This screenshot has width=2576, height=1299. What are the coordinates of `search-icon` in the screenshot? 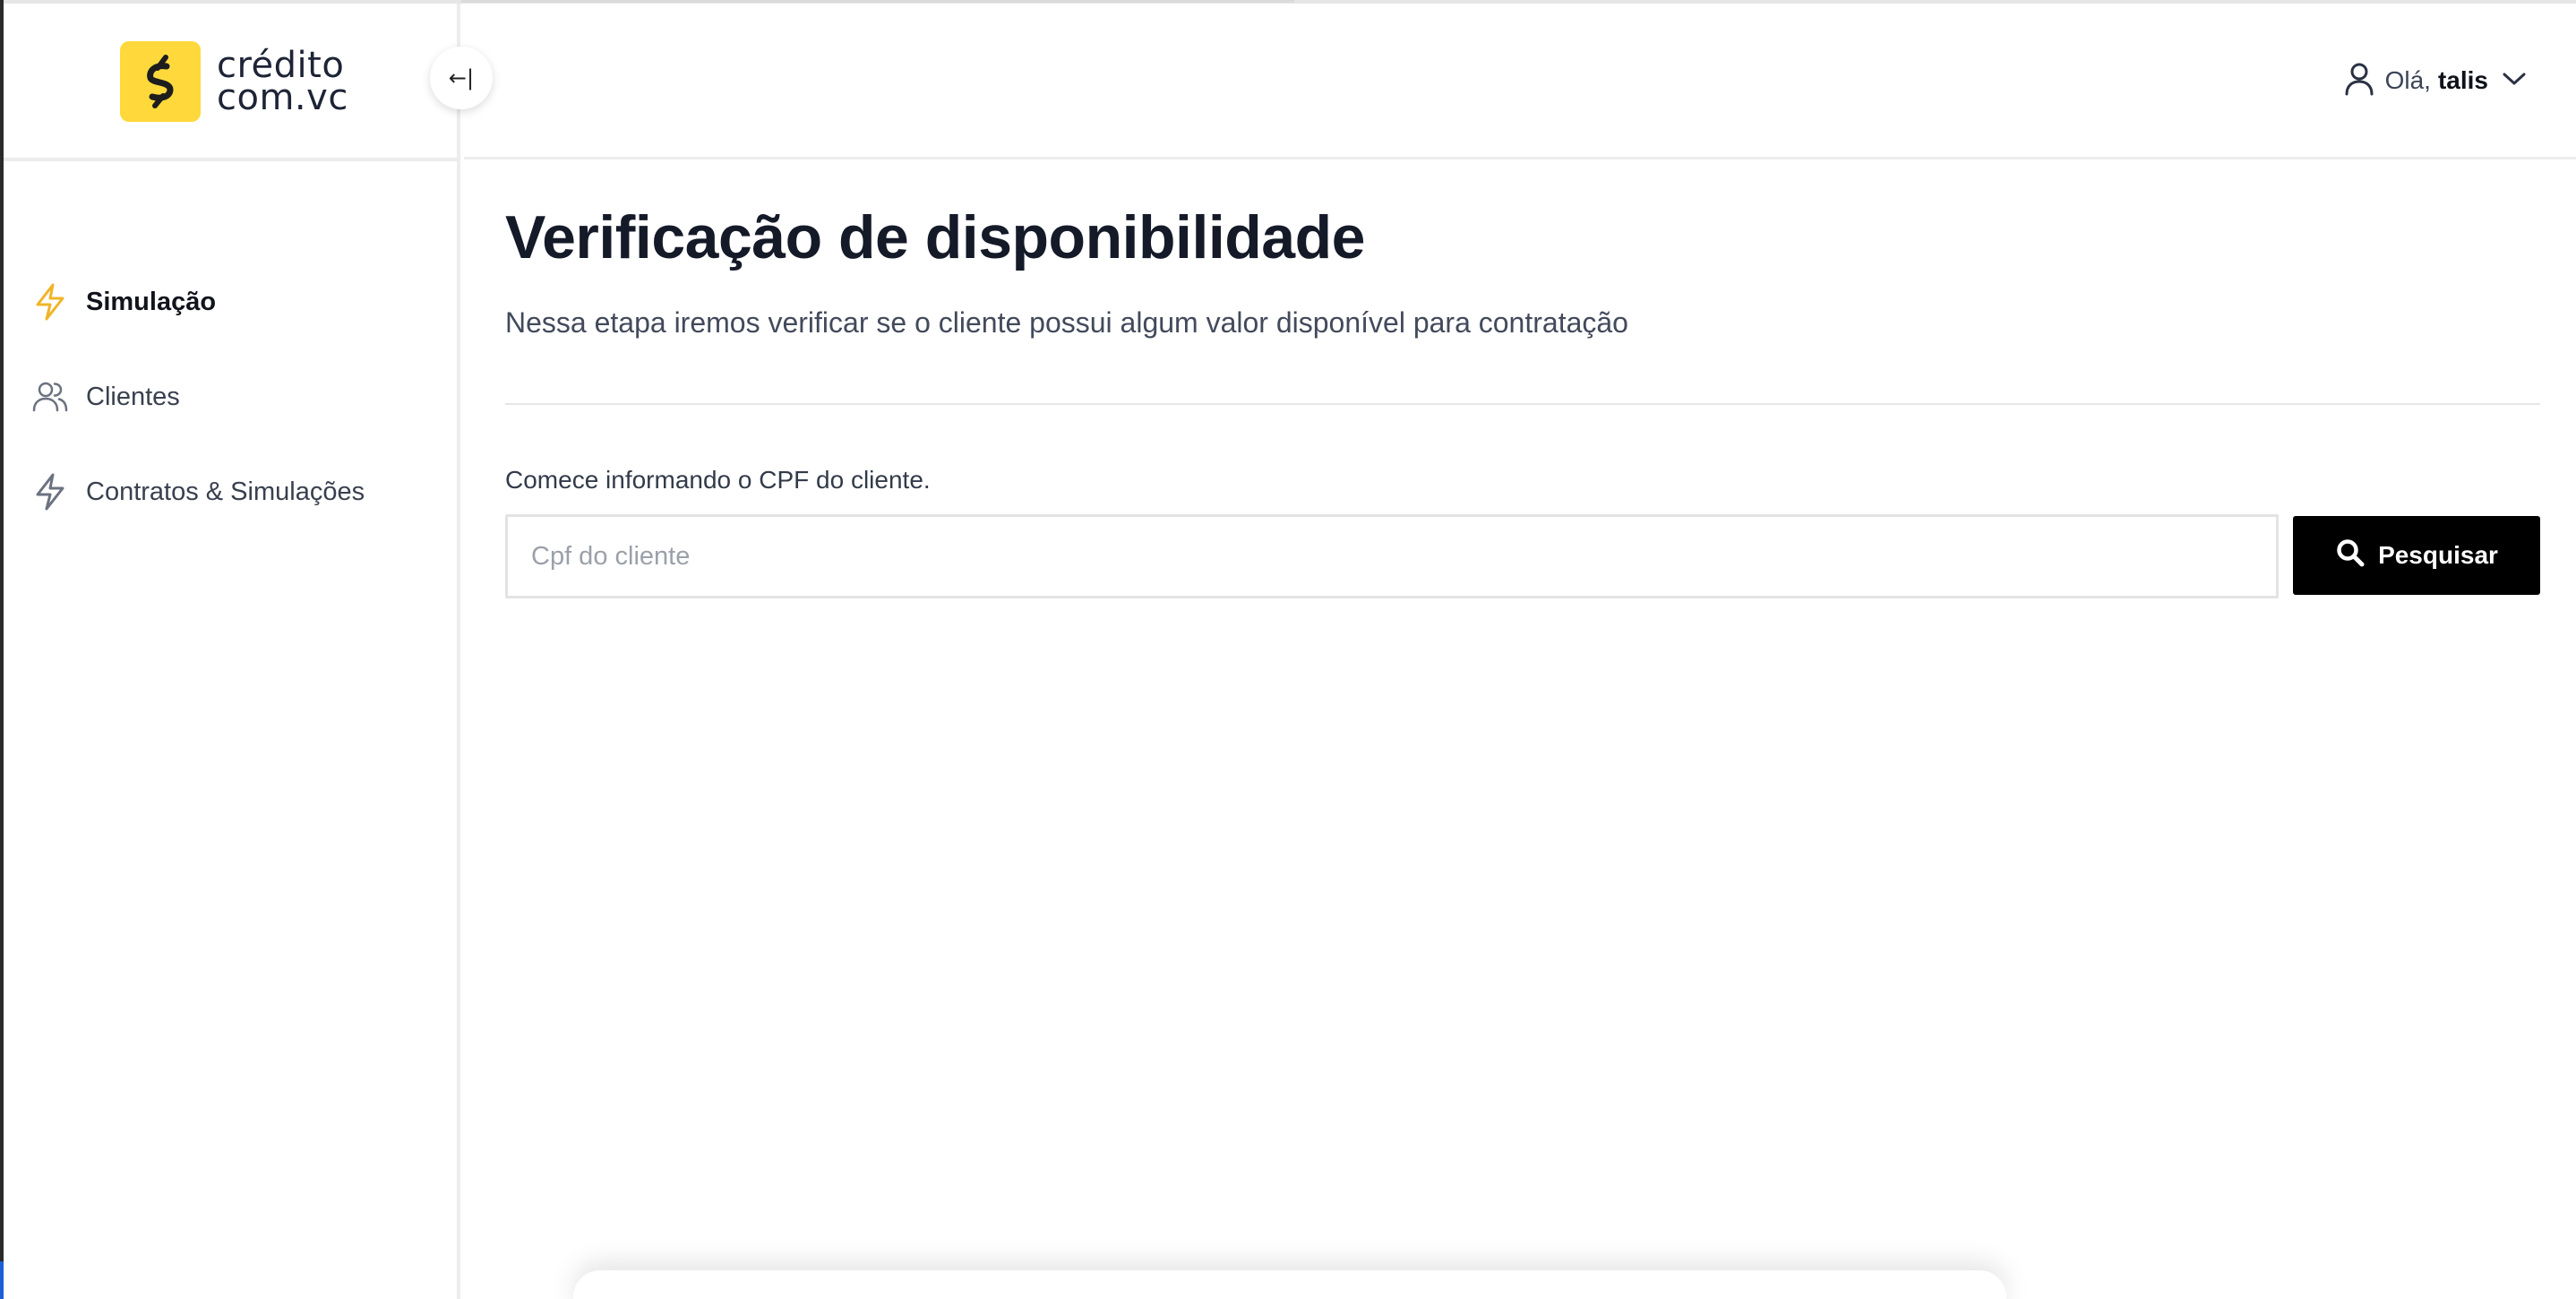 It's located at (2350, 556).